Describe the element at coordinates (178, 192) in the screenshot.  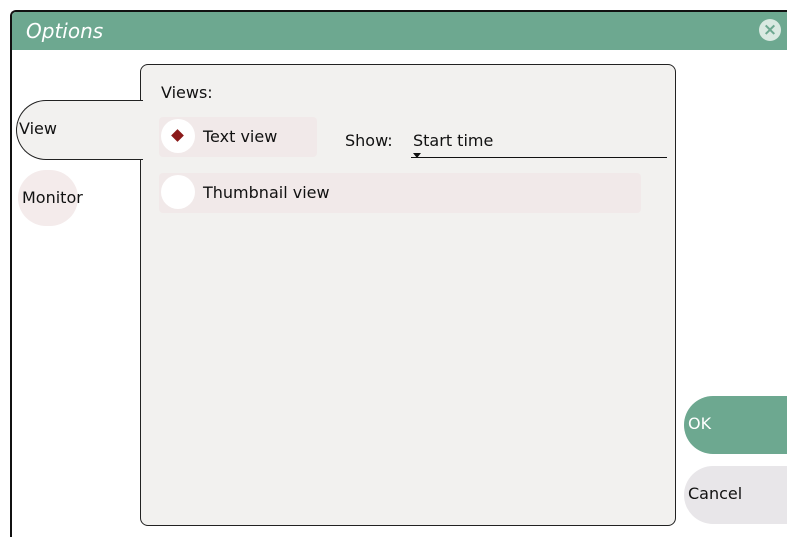
I see `radio-button-unselected` at that location.